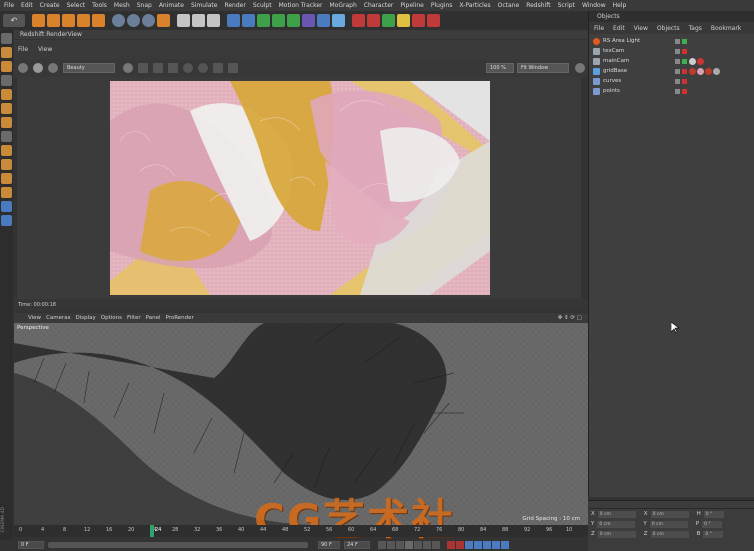 Image resolution: width=754 pixels, height=551 pixels. What do you see at coordinates (14, 20) in the screenshot?
I see `undo-icon: ↶` at bounding box center [14, 20].